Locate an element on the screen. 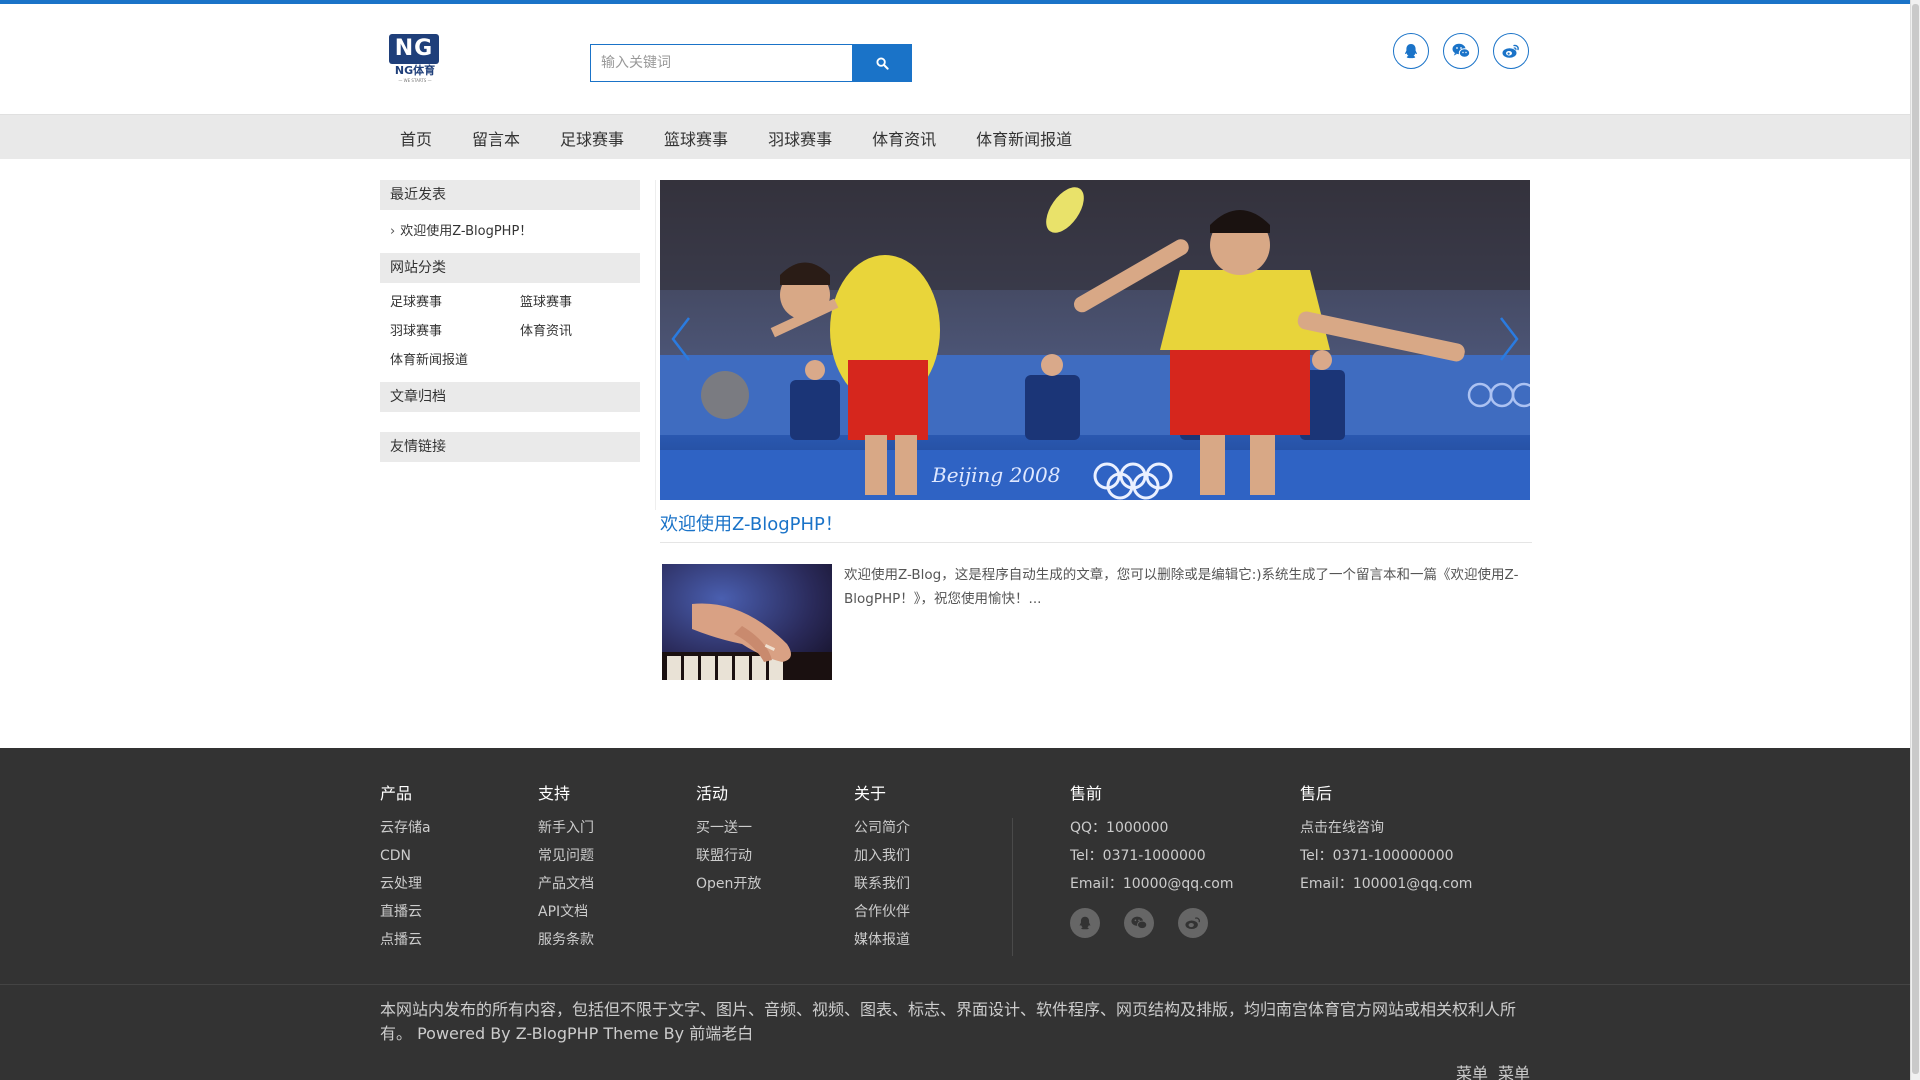 The width and height of the screenshot is (1920, 1080). category-link: 体育新闻报道 is located at coordinates (455, 358).